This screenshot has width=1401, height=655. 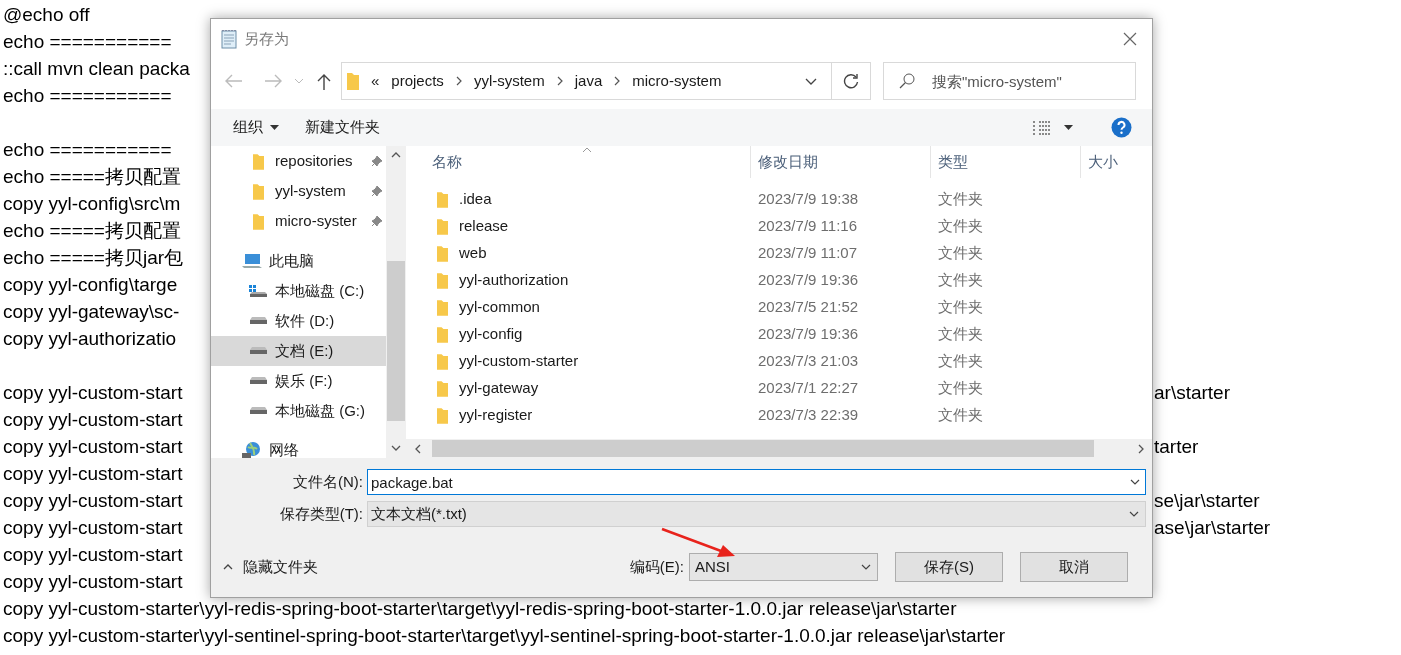 I want to click on breadcrumb-item: yyl-system, so click(x=509, y=81).